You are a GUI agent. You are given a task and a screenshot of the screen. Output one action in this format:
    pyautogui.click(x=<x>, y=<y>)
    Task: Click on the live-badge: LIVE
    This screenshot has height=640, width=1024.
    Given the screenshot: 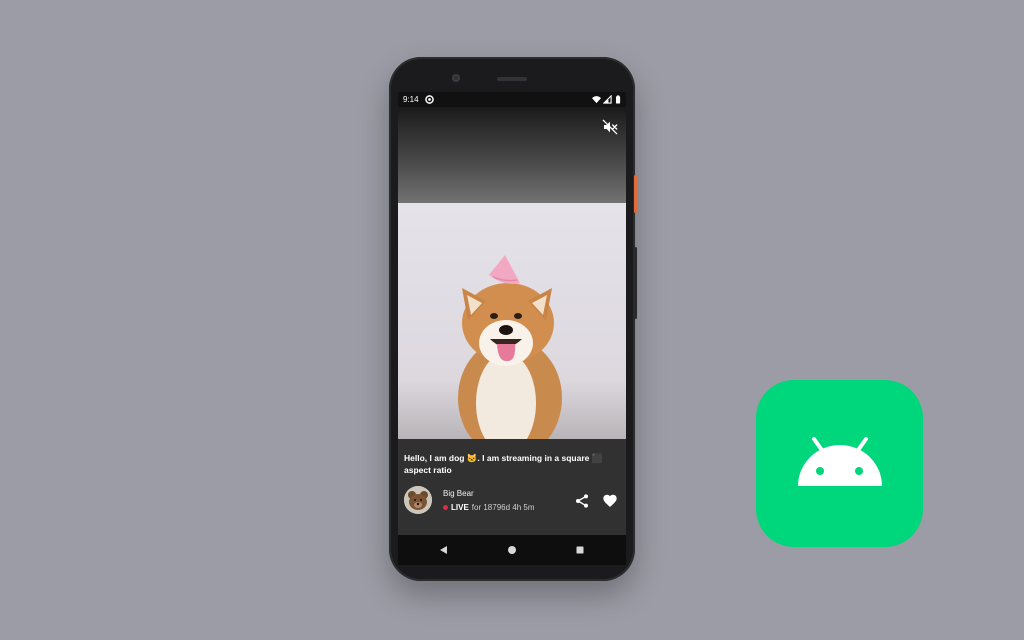 What is the action you would take?
    pyautogui.click(x=460, y=507)
    